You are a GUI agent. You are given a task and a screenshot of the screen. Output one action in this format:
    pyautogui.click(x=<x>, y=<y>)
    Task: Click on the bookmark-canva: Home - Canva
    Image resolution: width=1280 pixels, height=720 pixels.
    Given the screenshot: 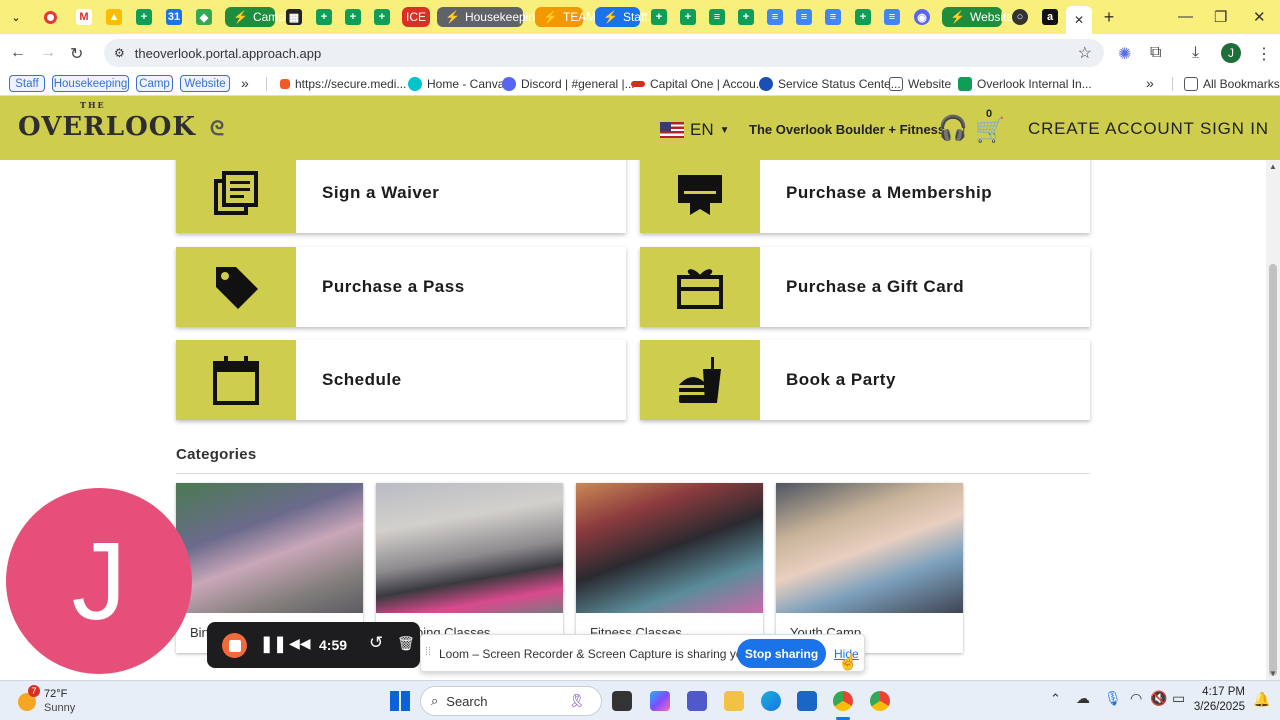 What is the action you would take?
    pyautogui.click(x=456, y=84)
    